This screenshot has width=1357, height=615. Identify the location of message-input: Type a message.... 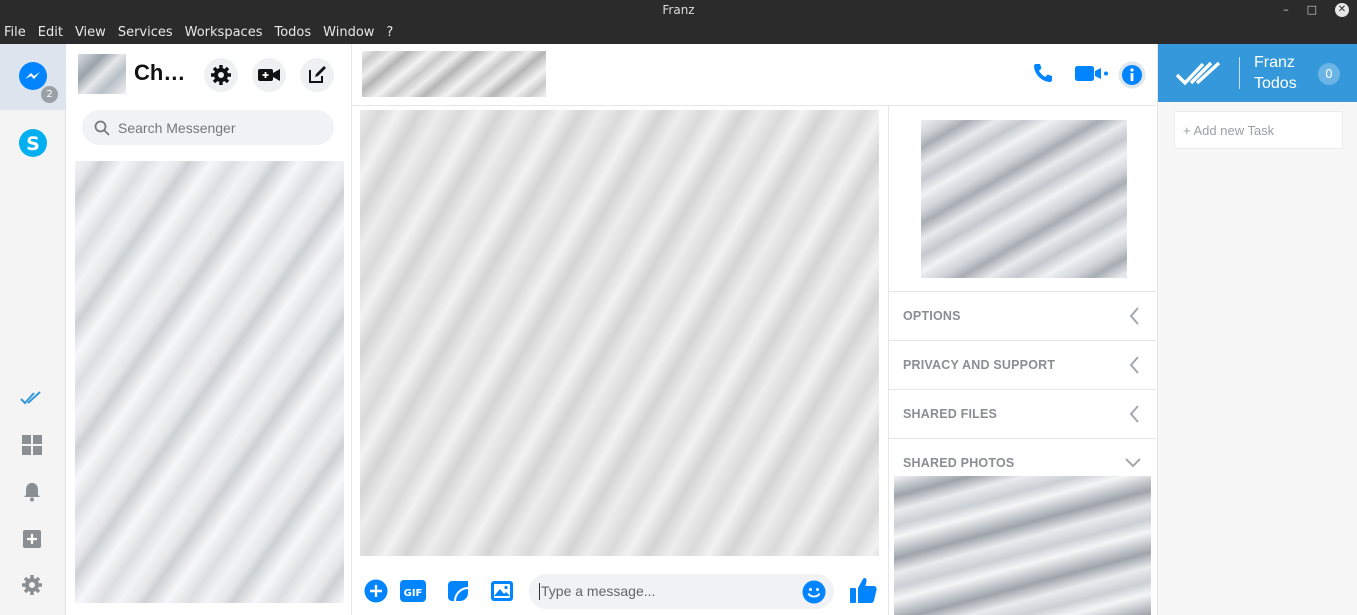
(681, 591).